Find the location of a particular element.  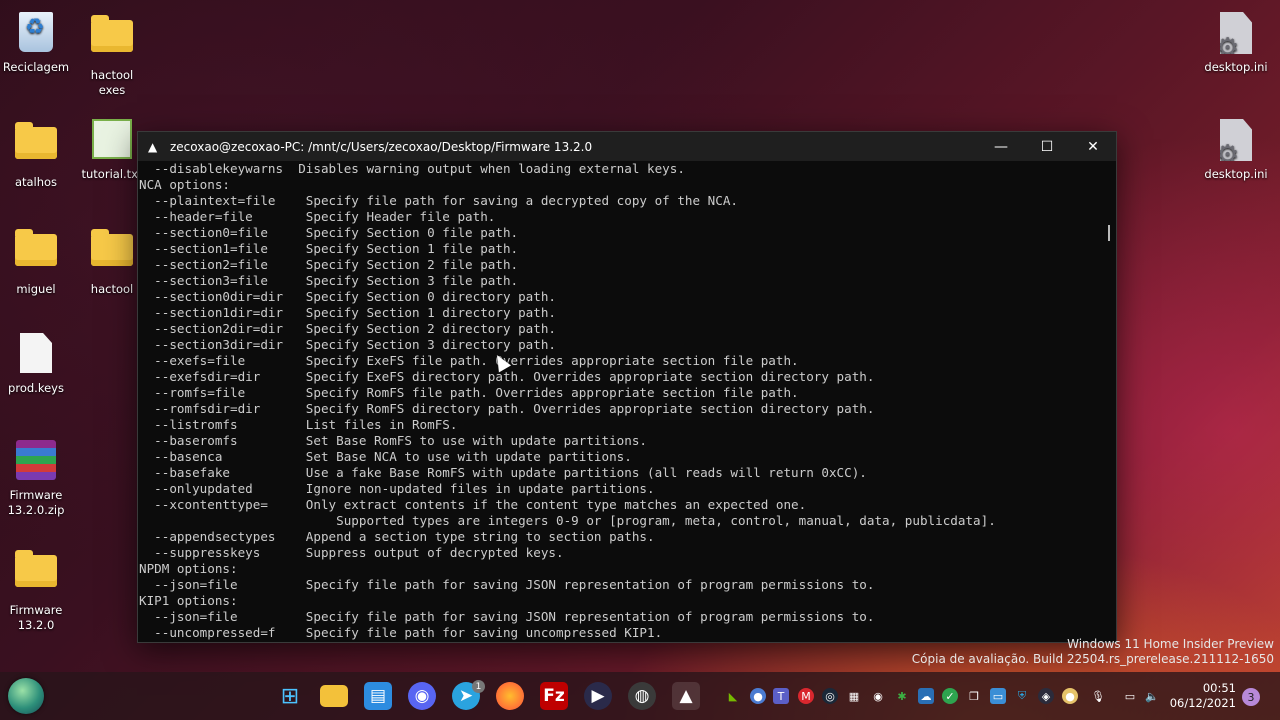

desktop-icon-miguel: miguel is located at coordinates (36, 261).